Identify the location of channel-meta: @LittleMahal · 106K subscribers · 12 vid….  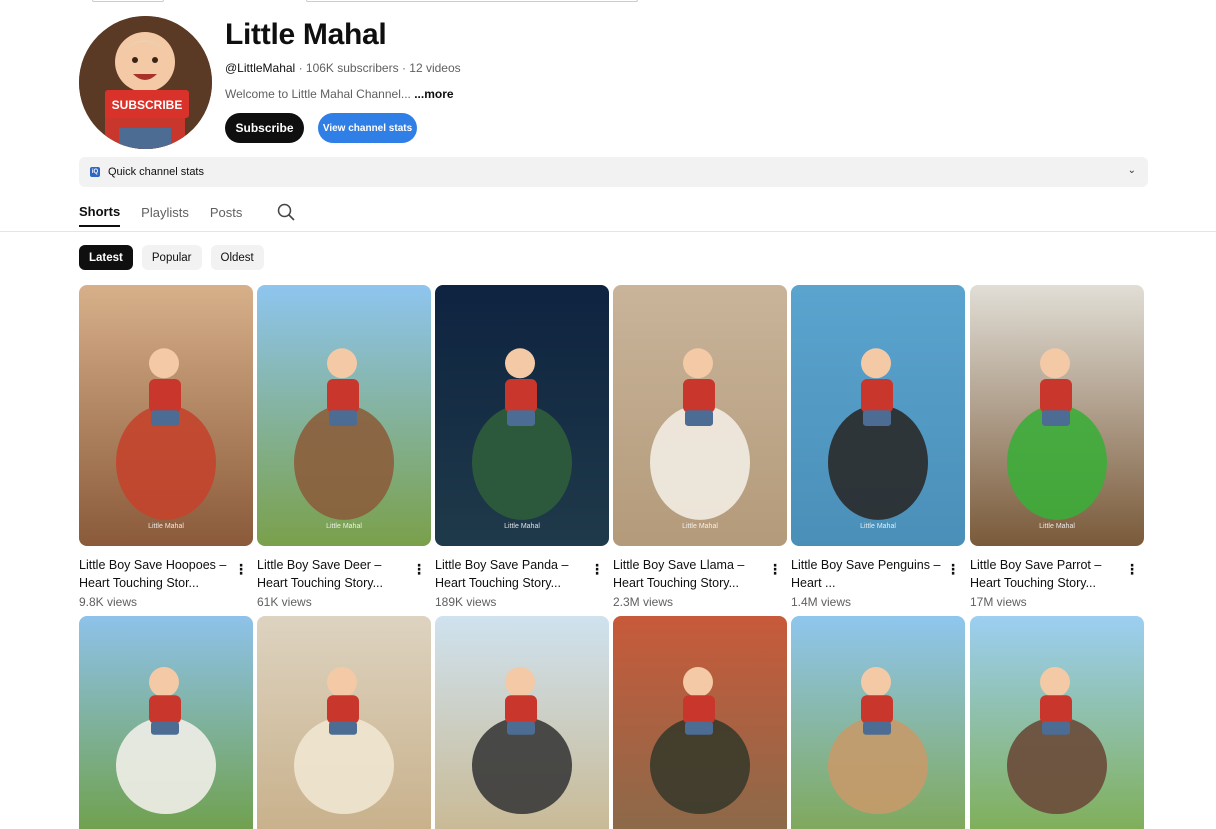
(343, 68).